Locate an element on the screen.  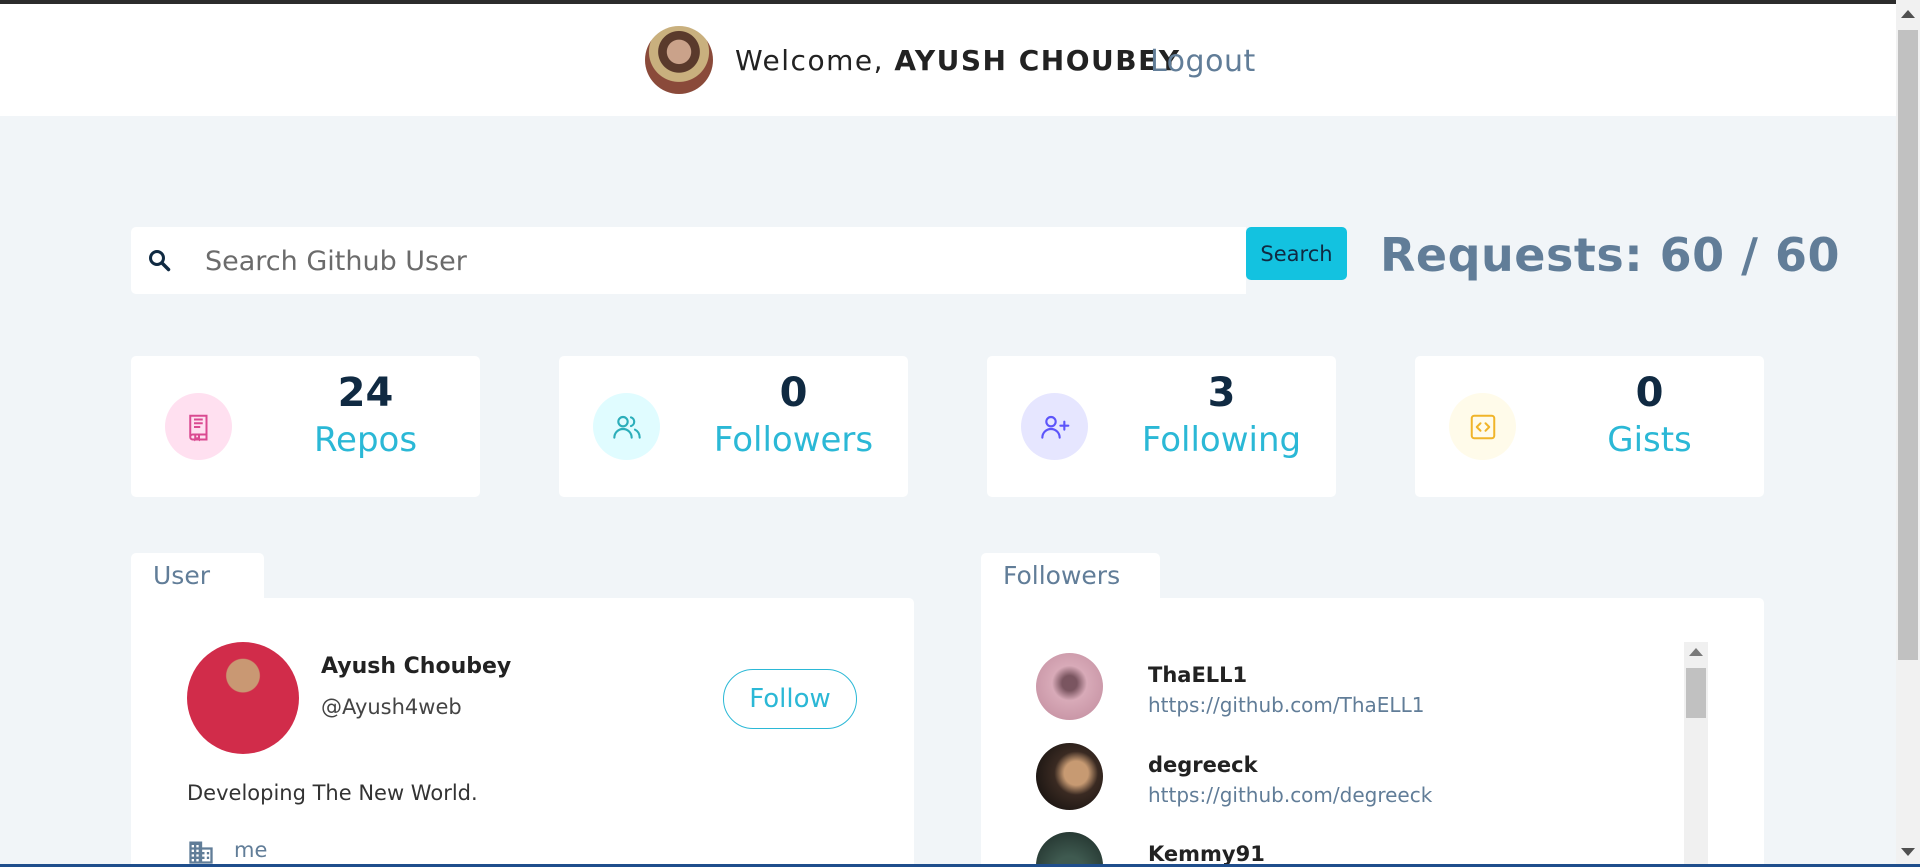
welcome-user-name: AYUSH CHOUBEY is located at coordinates (1037, 60).